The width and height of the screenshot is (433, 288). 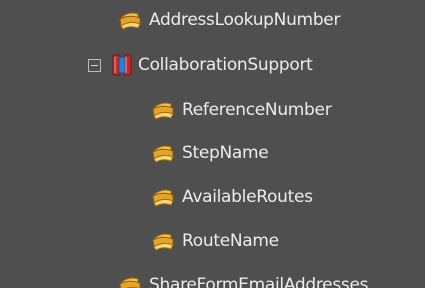 What do you see at coordinates (245, 20) in the screenshot?
I see `tree-node-label: AddressLookupNumber` at bounding box center [245, 20].